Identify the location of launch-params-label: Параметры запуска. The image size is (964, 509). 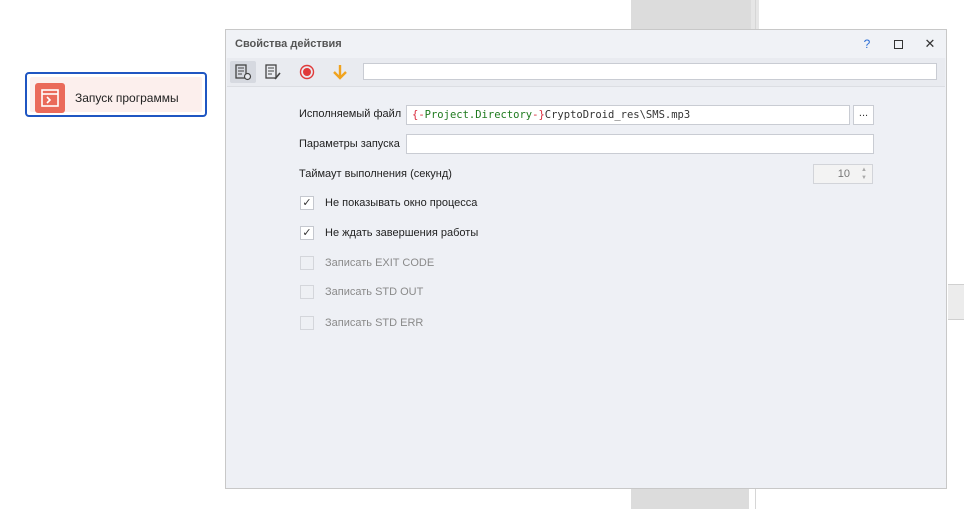
(349, 144).